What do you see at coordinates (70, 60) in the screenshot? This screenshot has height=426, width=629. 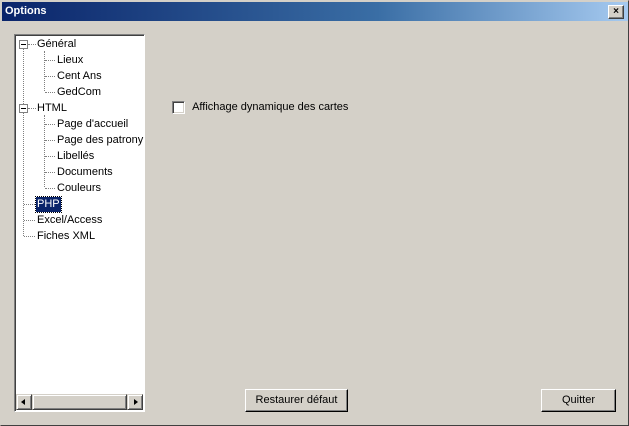 I see `tree-item-lieux: Lieux` at bounding box center [70, 60].